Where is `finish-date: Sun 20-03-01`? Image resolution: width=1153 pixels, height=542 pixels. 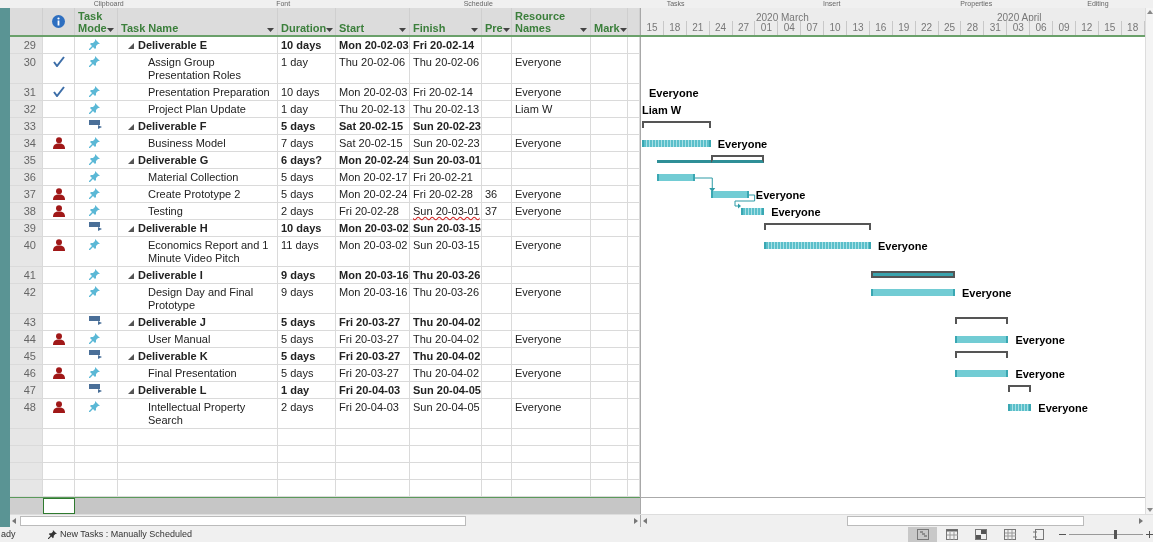
finish-date: Sun 20-03-01 is located at coordinates (446, 211).